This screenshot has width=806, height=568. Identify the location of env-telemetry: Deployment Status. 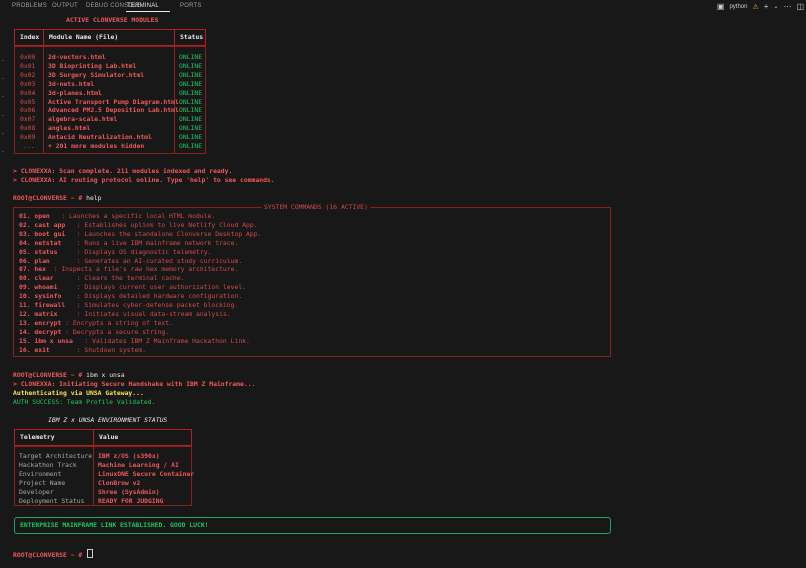
(52, 500).